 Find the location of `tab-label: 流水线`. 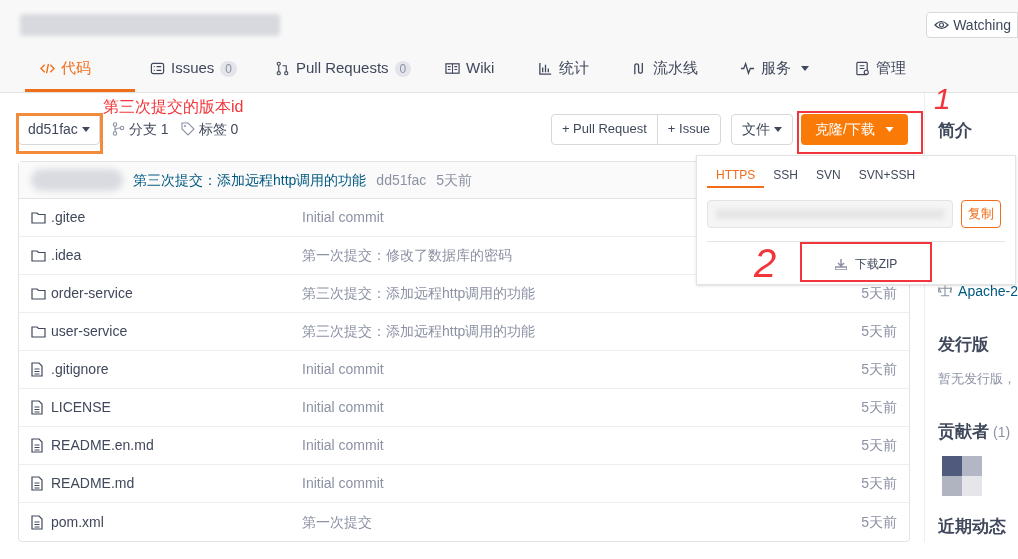

tab-label: 流水线 is located at coordinates (675, 68).